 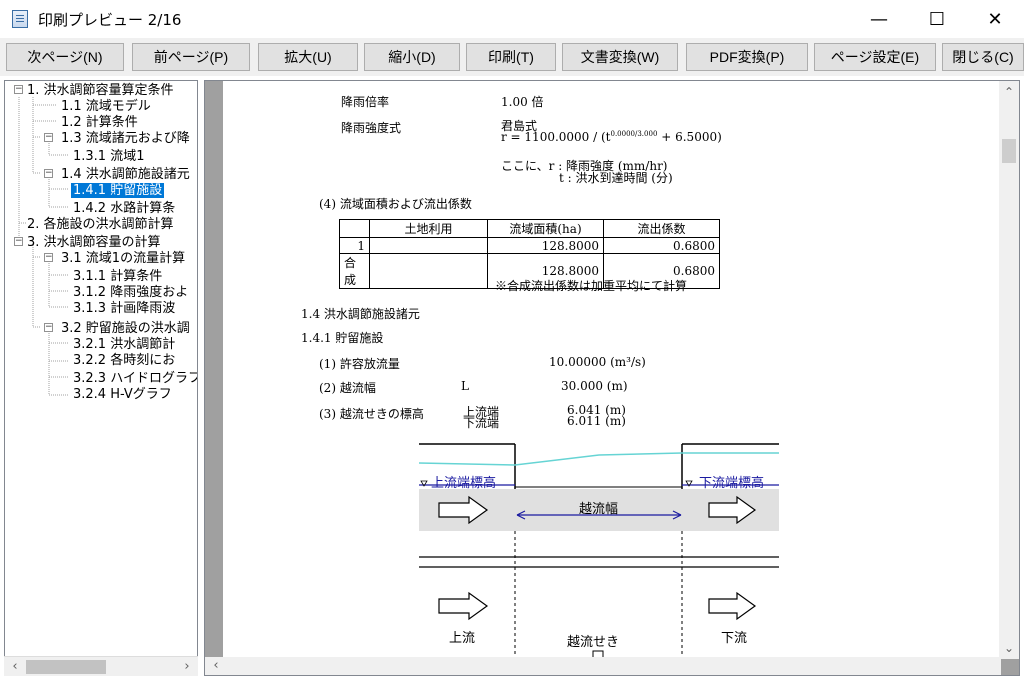 What do you see at coordinates (879, 19) in the screenshot?
I see `minimize-button: —` at bounding box center [879, 19].